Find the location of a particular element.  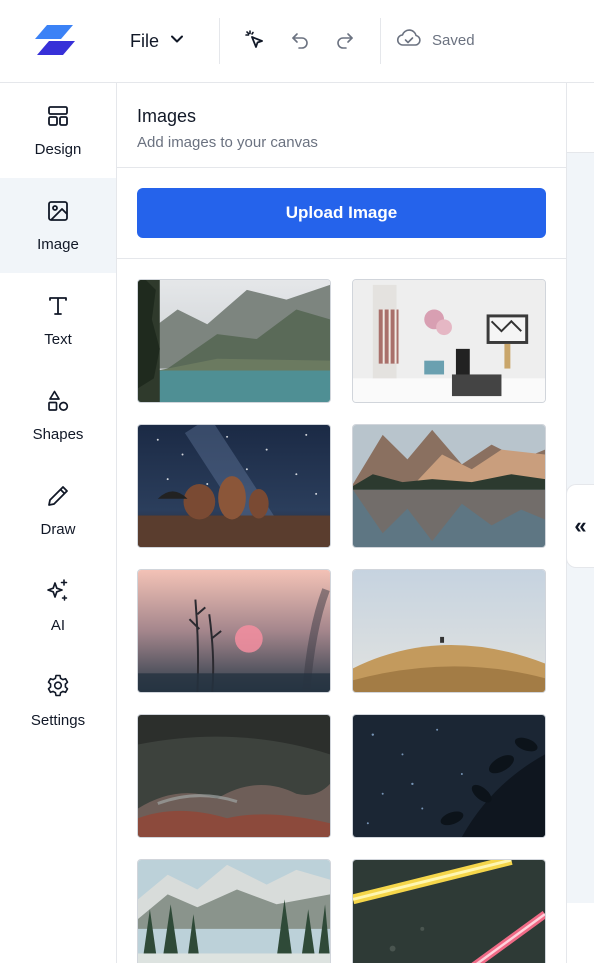

image-thumbnail-dark-coast is located at coordinates (234, 776).